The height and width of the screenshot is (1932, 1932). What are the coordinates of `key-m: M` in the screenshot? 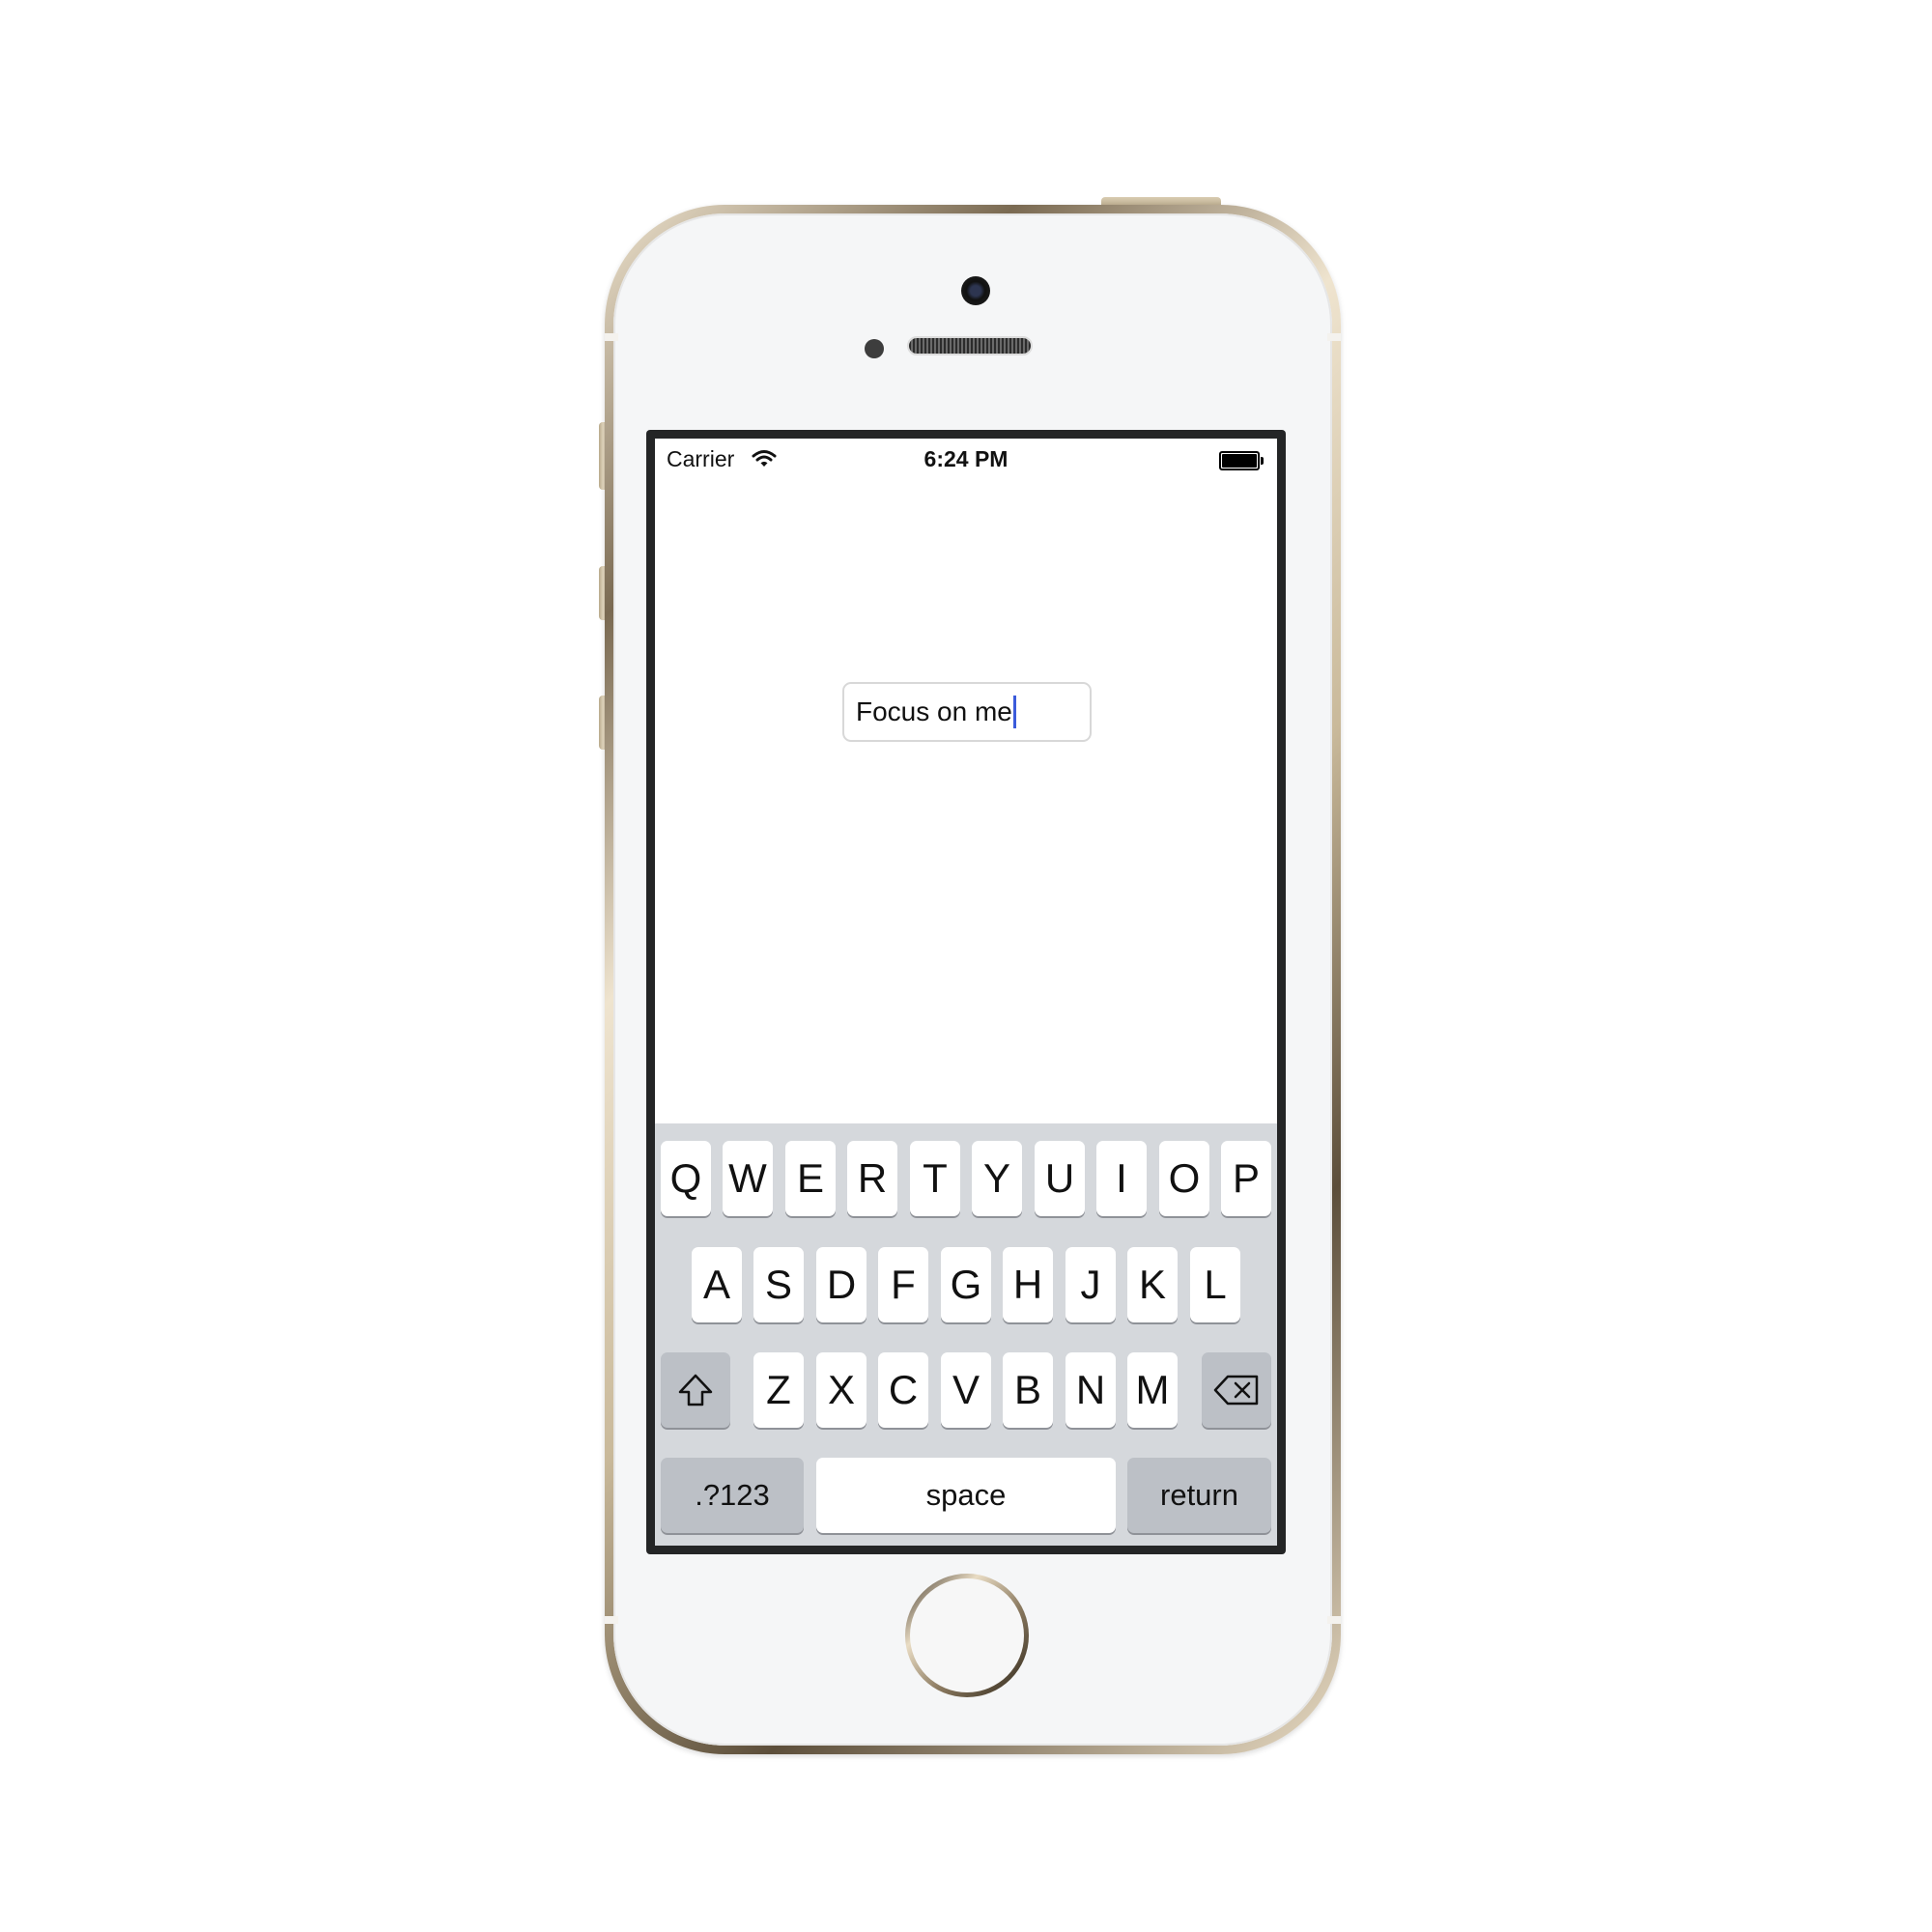 It's located at (1152, 1390).